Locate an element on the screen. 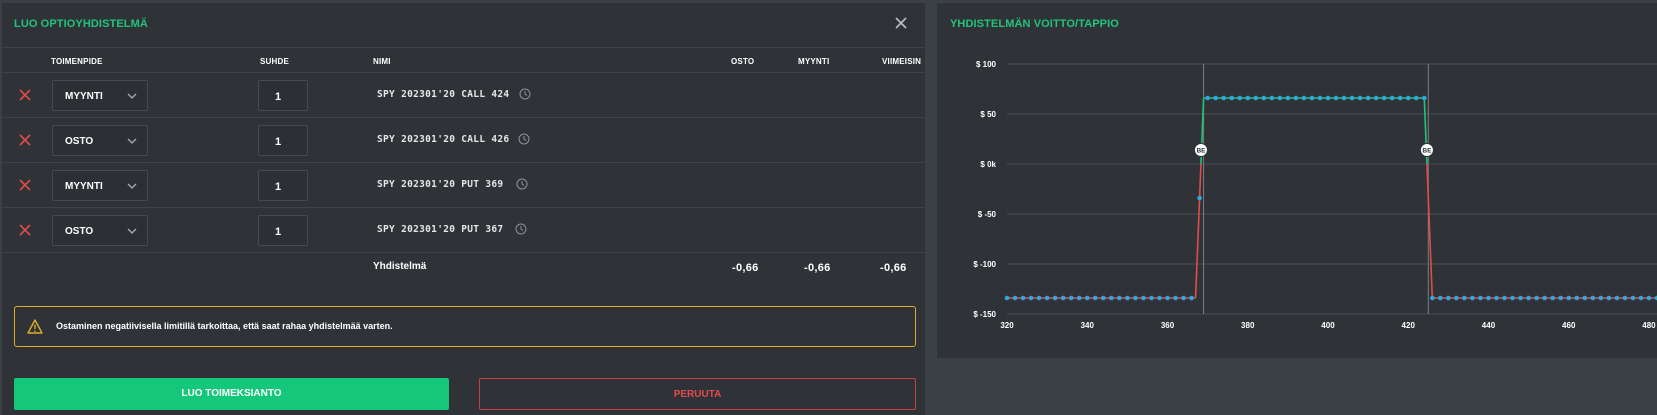  cancel-button: PERUUTA is located at coordinates (697, 394).